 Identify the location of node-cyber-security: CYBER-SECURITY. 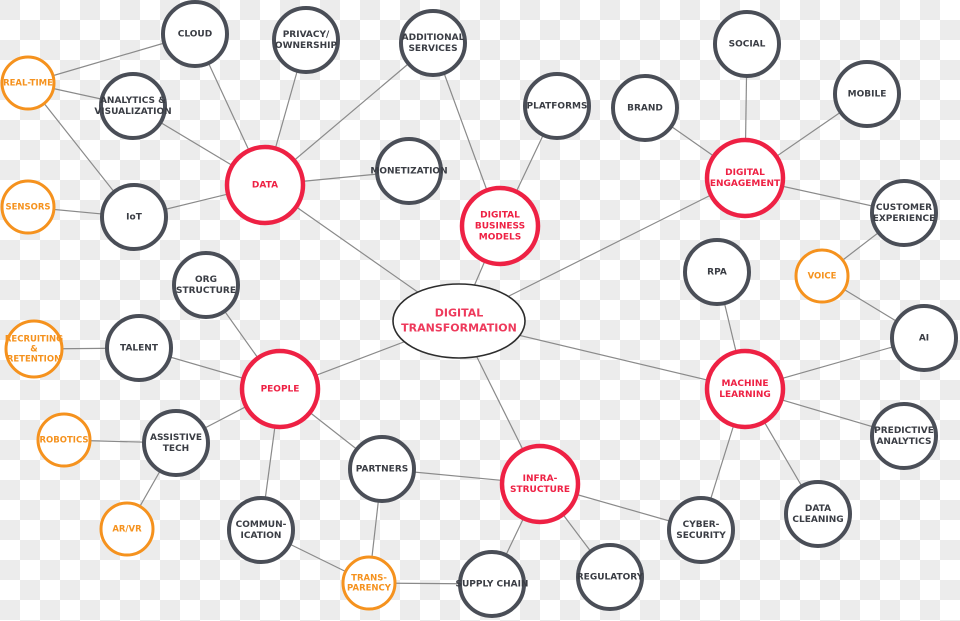
(701, 530).